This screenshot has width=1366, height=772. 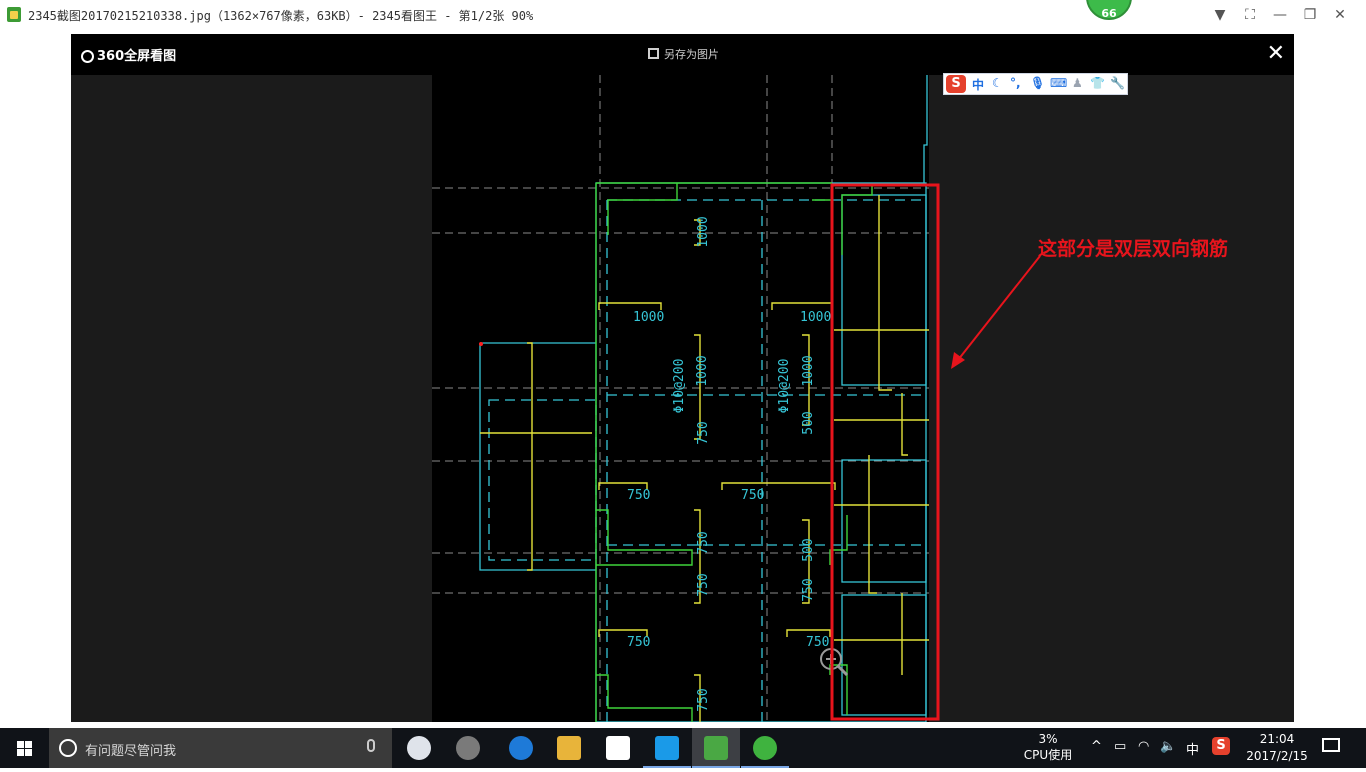 What do you see at coordinates (1015, 83) in the screenshot?
I see `punctuation-icon: °,` at bounding box center [1015, 83].